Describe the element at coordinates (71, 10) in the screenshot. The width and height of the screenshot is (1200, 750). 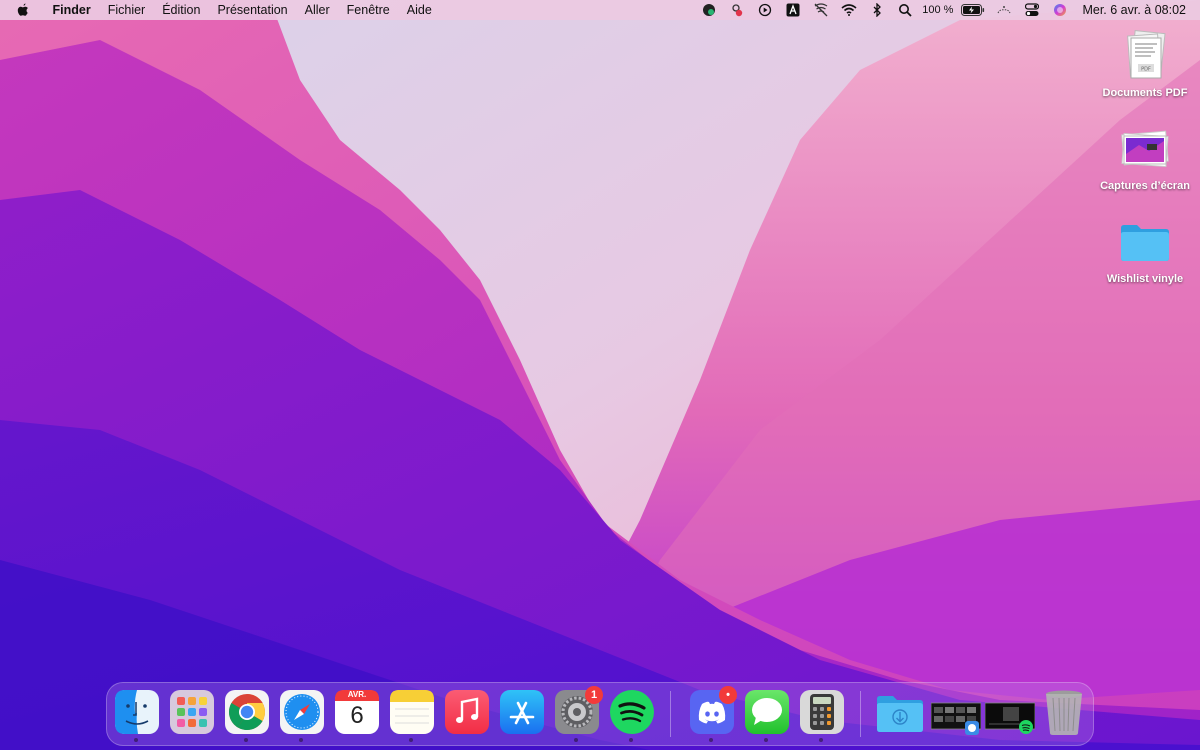
I see `app-menu-finder: Finder` at that location.